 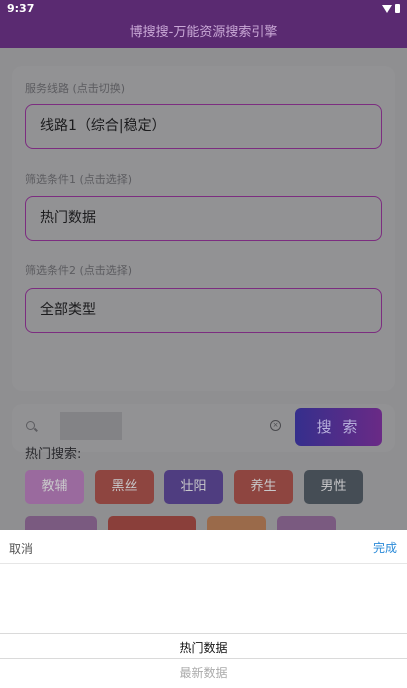 I want to click on hot-tag: 壮阳, so click(x=193, y=487).